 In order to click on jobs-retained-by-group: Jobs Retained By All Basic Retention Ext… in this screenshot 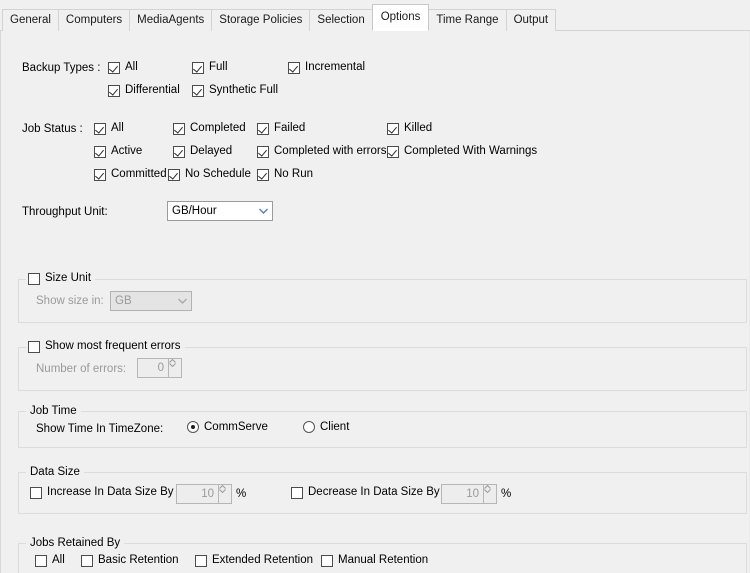, I will do `click(382, 555)`.